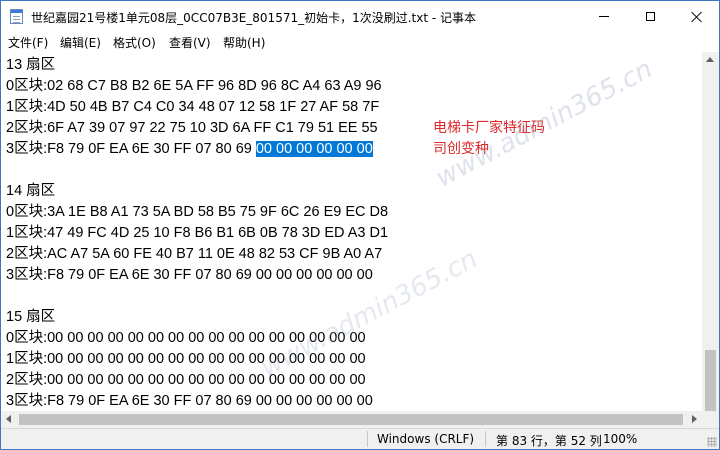 The image size is (720, 450). What do you see at coordinates (244, 42) in the screenshot?
I see `menu-help: 帮助(H)` at bounding box center [244, 42].